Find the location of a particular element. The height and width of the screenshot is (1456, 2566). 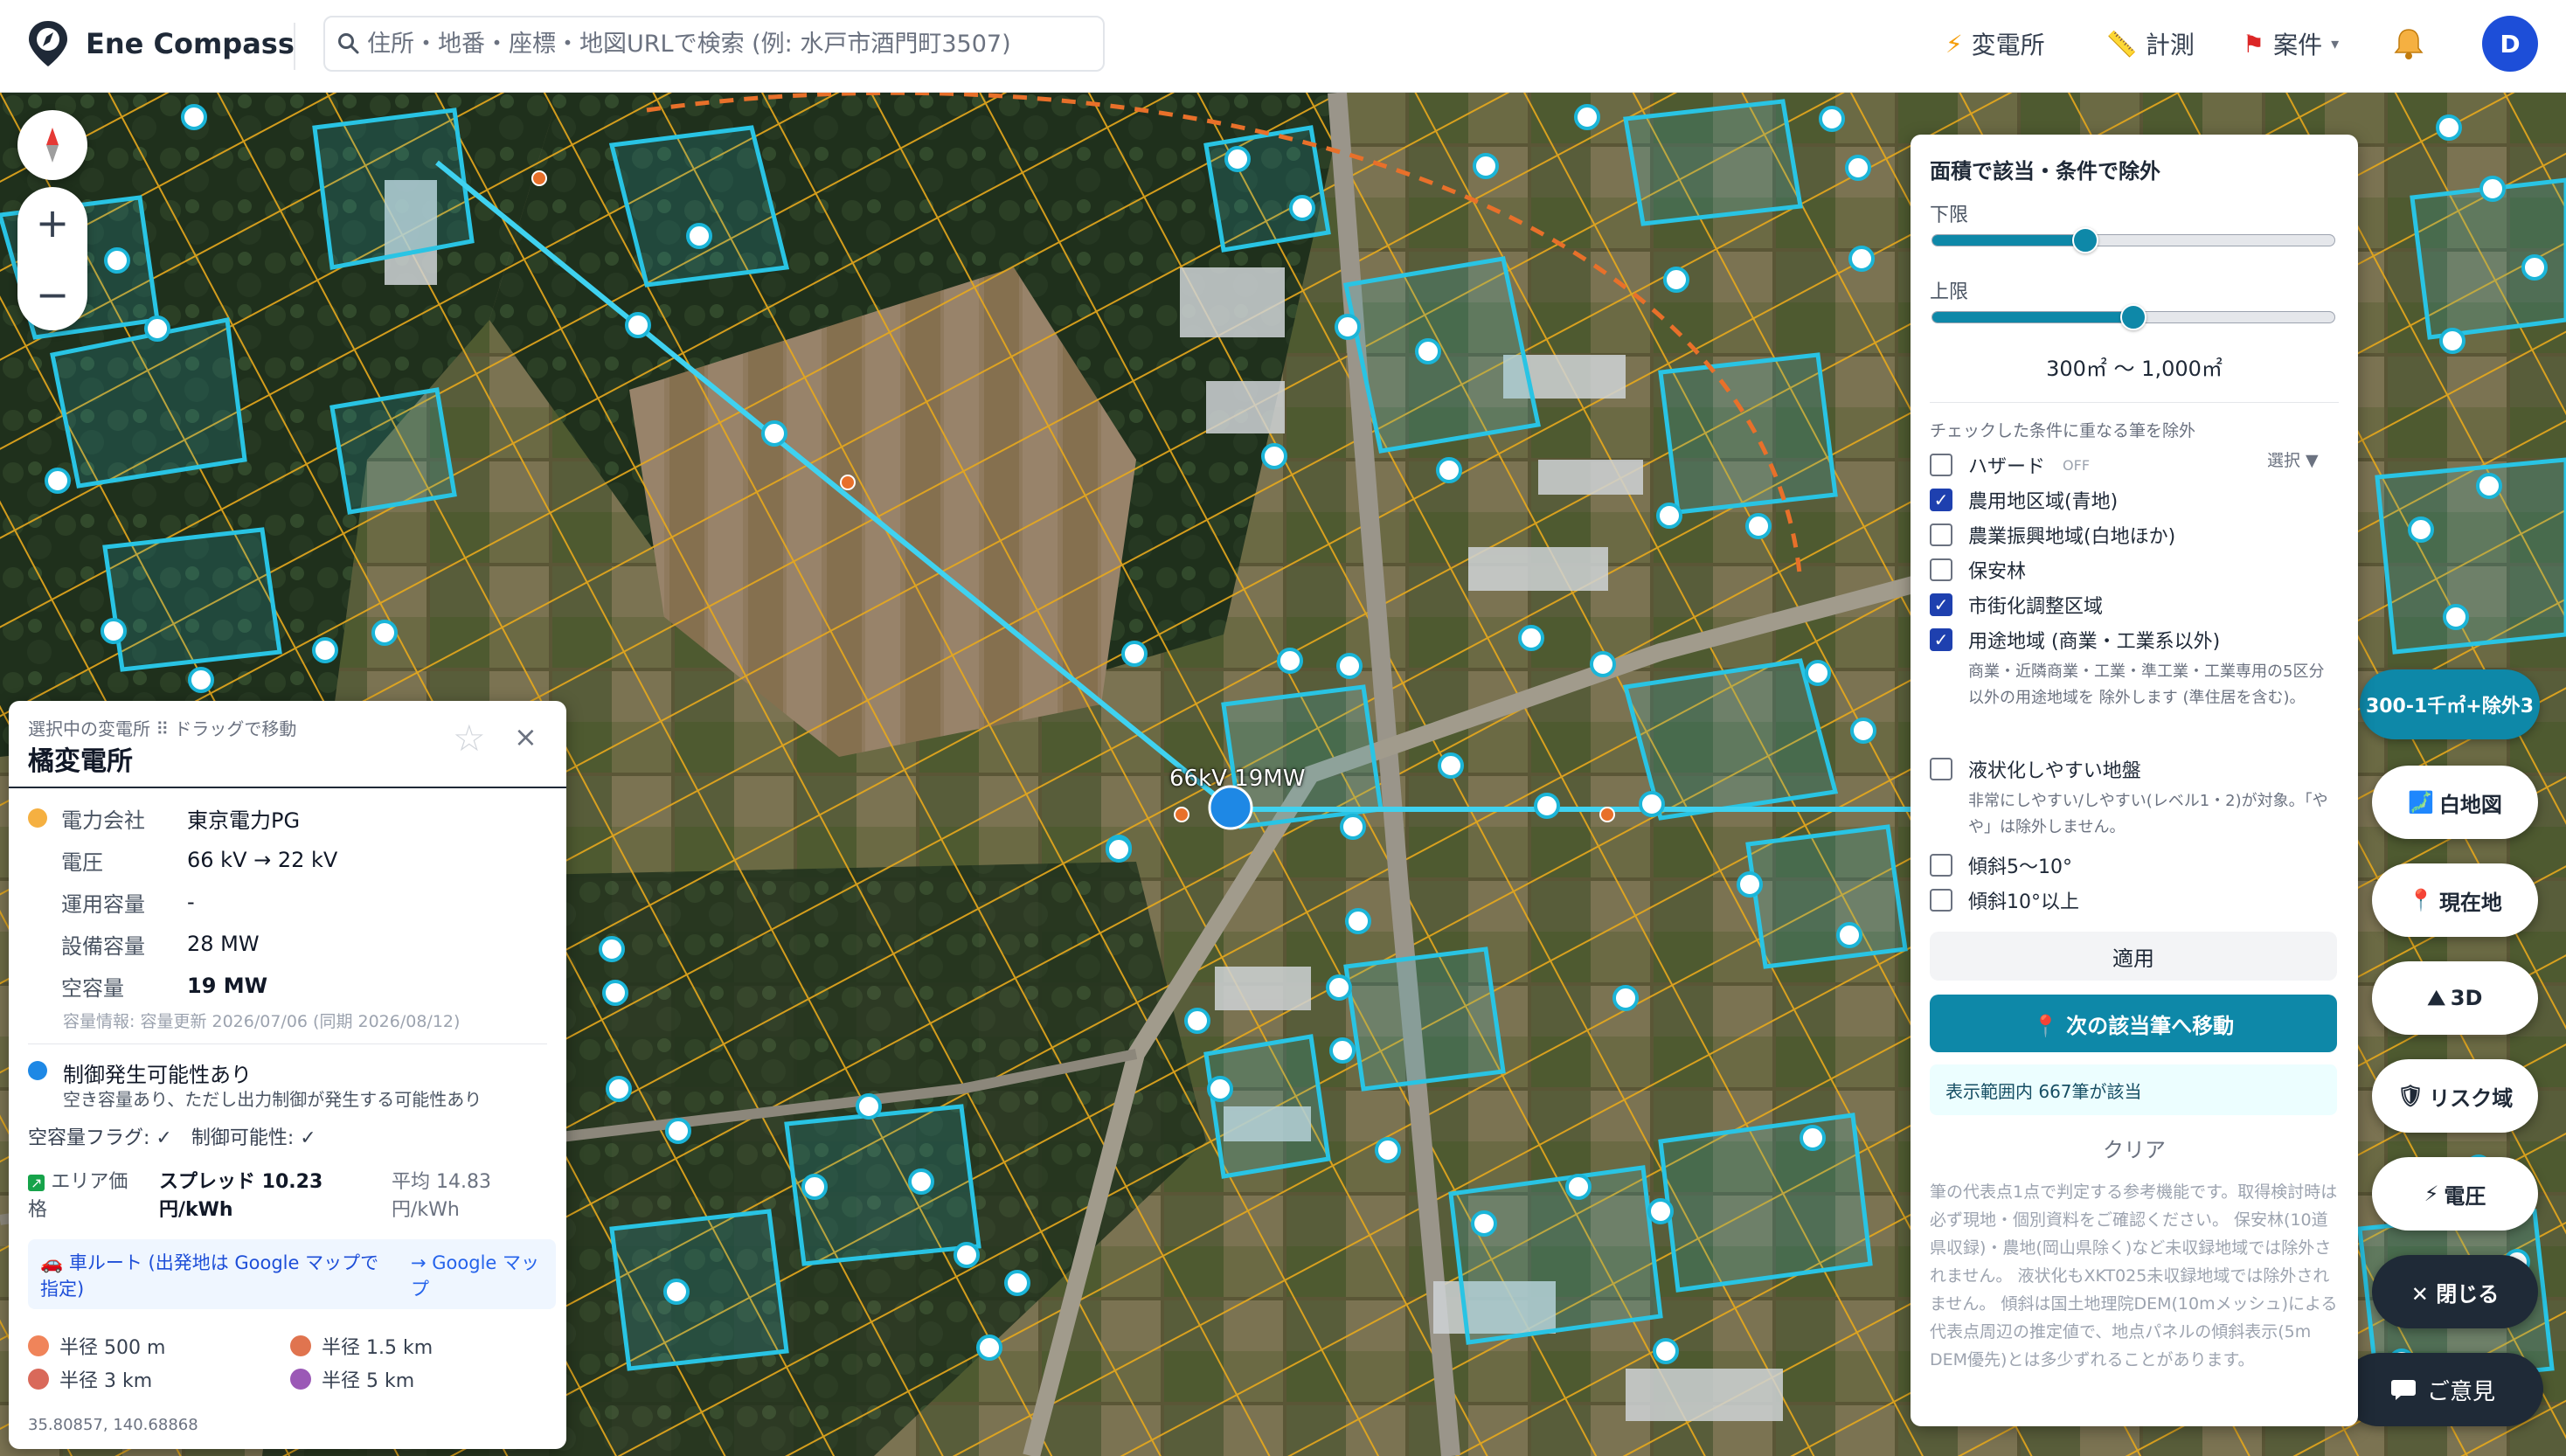

upper-slider-knob is located at coordinates (2133, 317).